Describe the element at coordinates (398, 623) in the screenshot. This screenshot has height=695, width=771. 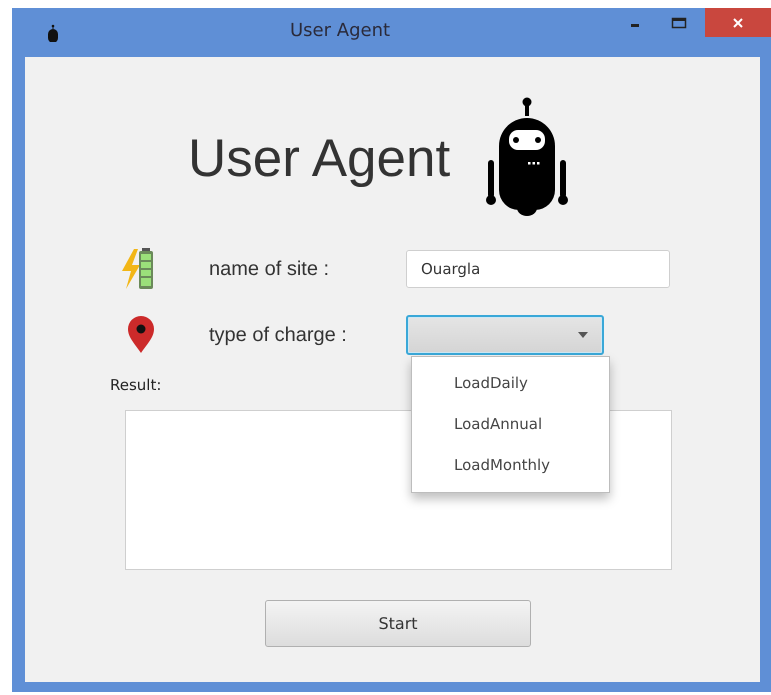
I see `start-button: Start` at that location.